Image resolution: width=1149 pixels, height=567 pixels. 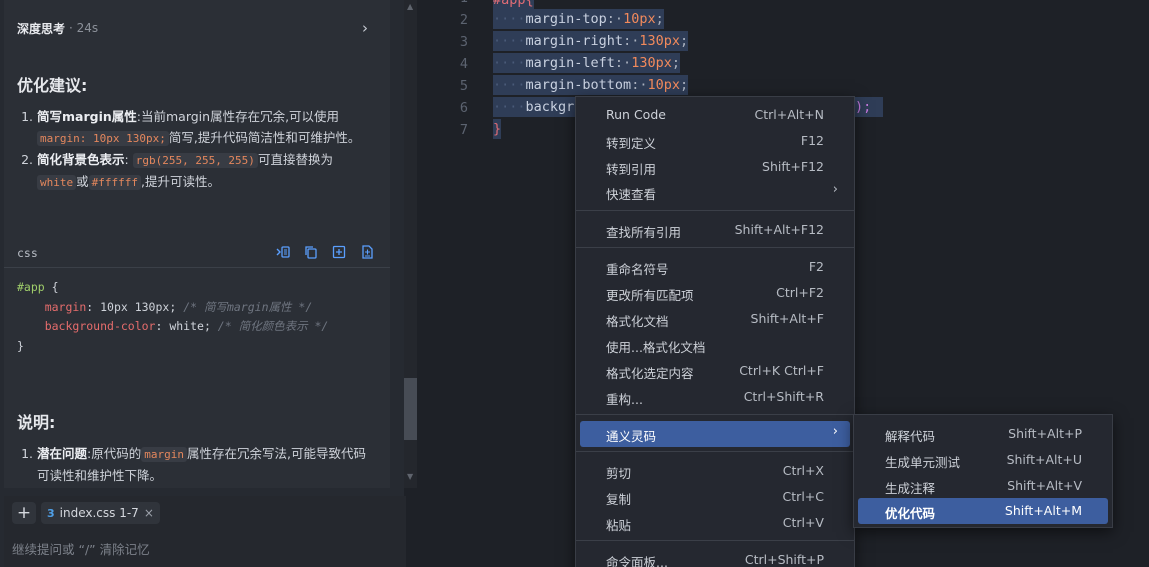 What do you see at coordinates (463, 130) in the screenshot?
I see `line-number: 7` at bounding box center [463, 130].